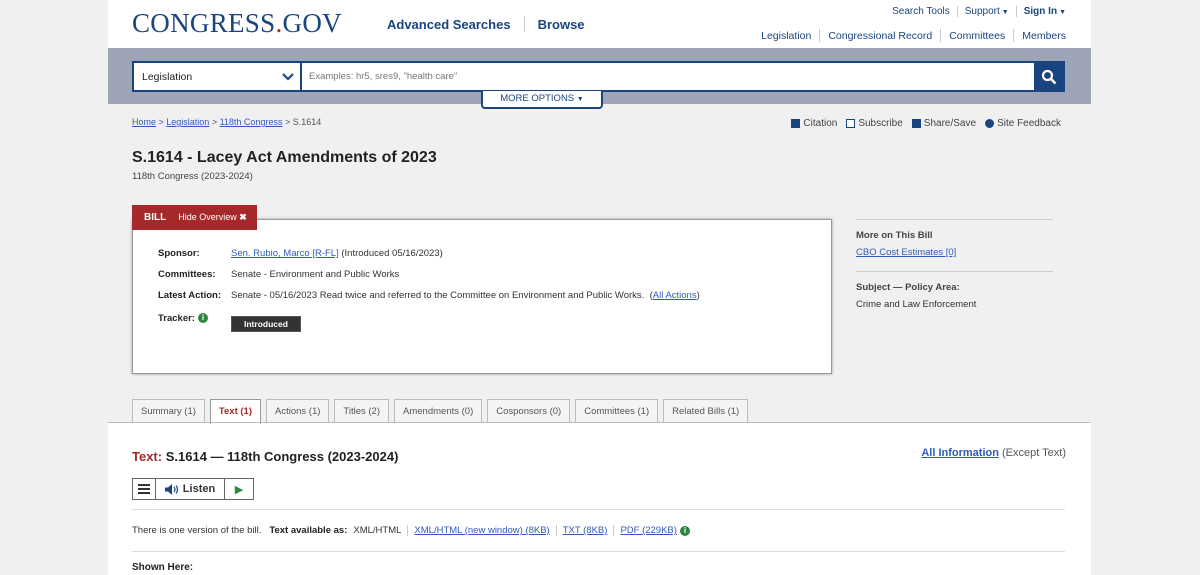  Describe the element at coordinates (438, 411) in the screenshot. I see `tab-amendments: Amendments (0)` at that location.